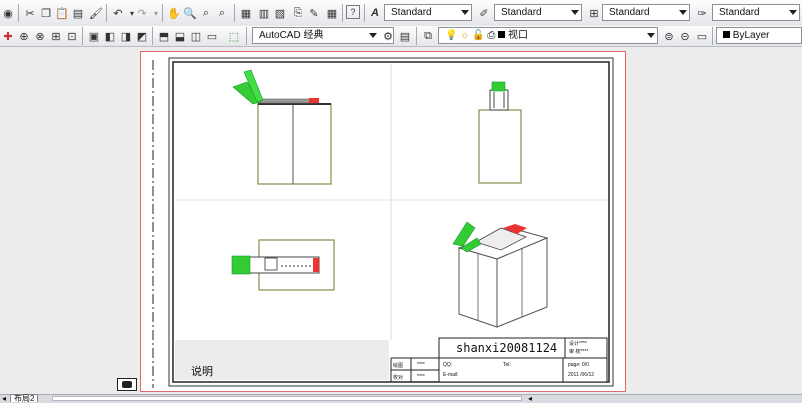 The image size is (802, 403). I want to click on mleader-style-dropdown: Standard, so click(756, 12).